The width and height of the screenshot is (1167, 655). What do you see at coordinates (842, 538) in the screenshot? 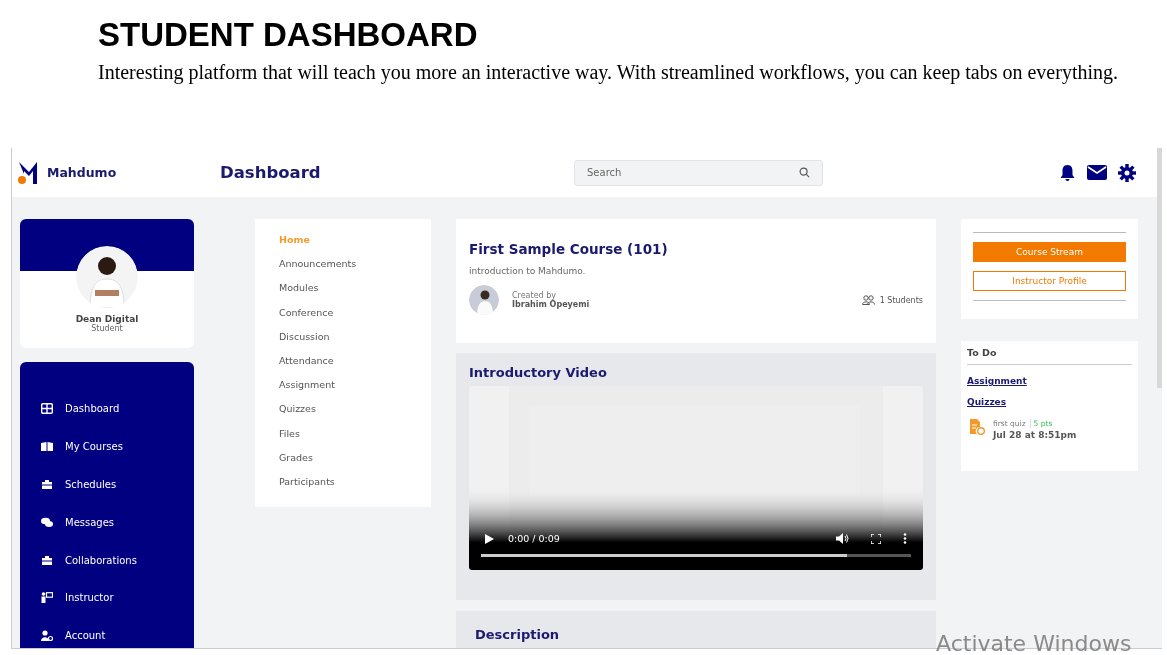
I see `volume-icon` at bounding box center [842, 538].